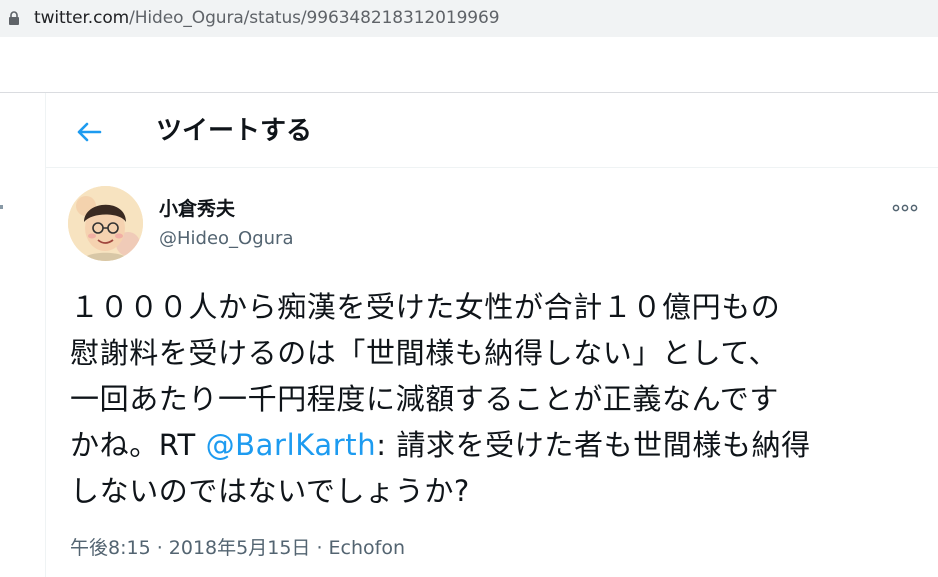 The height and width of the screenshot is (577, 938). I want to click on tweet-date: 2018年5月15日, so click(239, 548).